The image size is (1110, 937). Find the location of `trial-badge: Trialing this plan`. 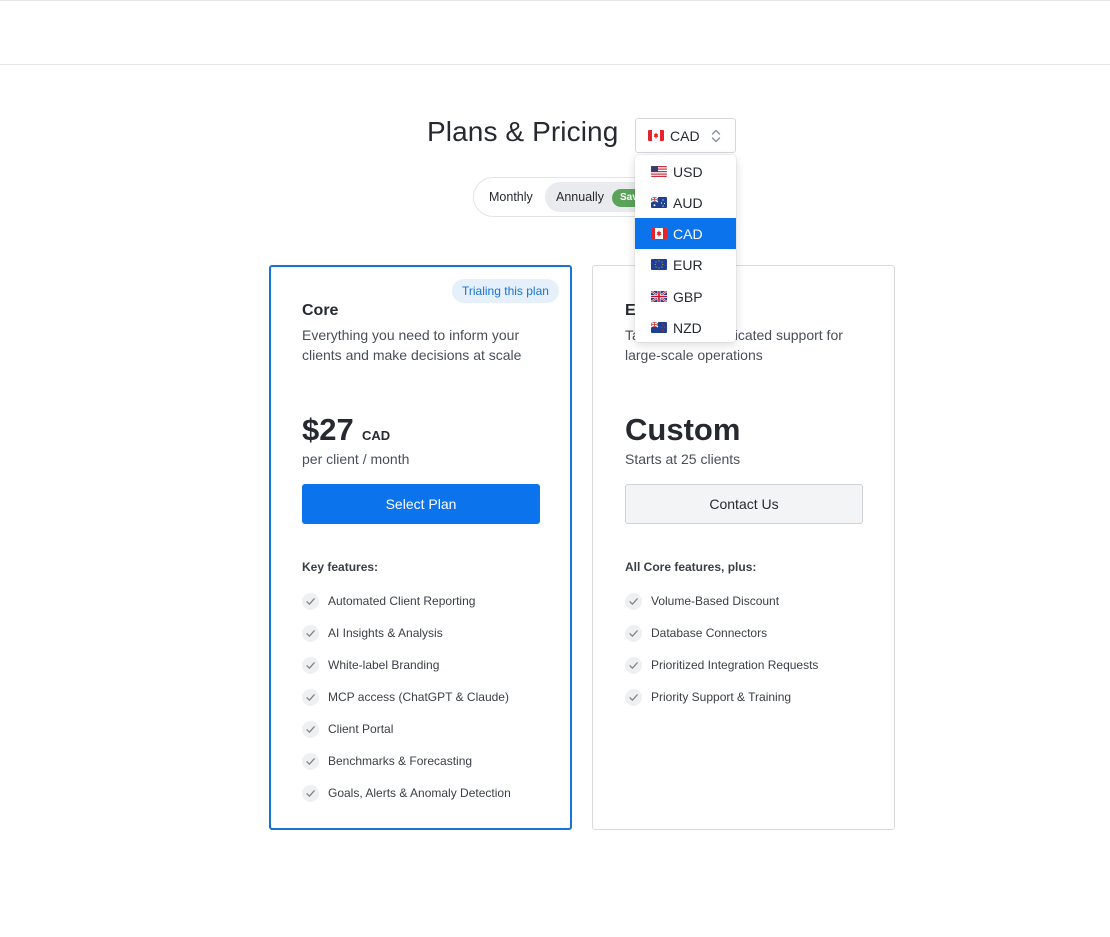

trial-badge: Trialing this plan is located at coordinates (505, 291).